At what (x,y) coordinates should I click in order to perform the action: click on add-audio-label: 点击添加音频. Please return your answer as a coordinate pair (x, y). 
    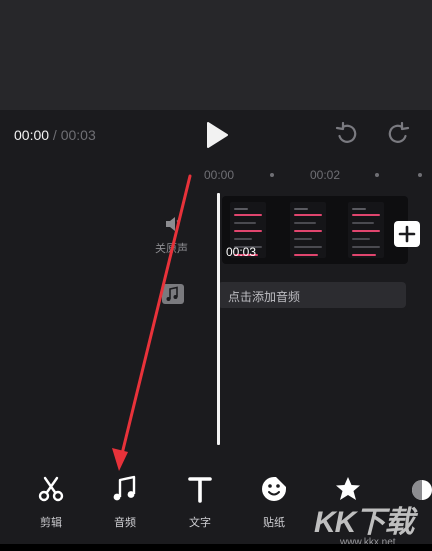
    Looking at the image, I should click on (264, 297).